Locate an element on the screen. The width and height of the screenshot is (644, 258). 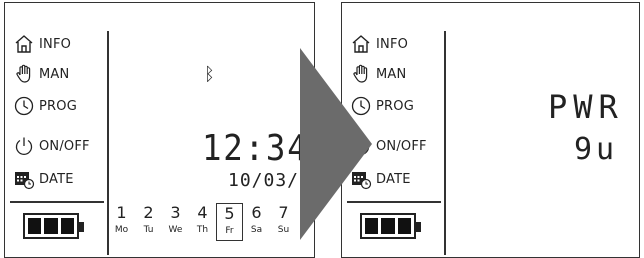
power-label-display: PWR is located at coordinates (586, 107).